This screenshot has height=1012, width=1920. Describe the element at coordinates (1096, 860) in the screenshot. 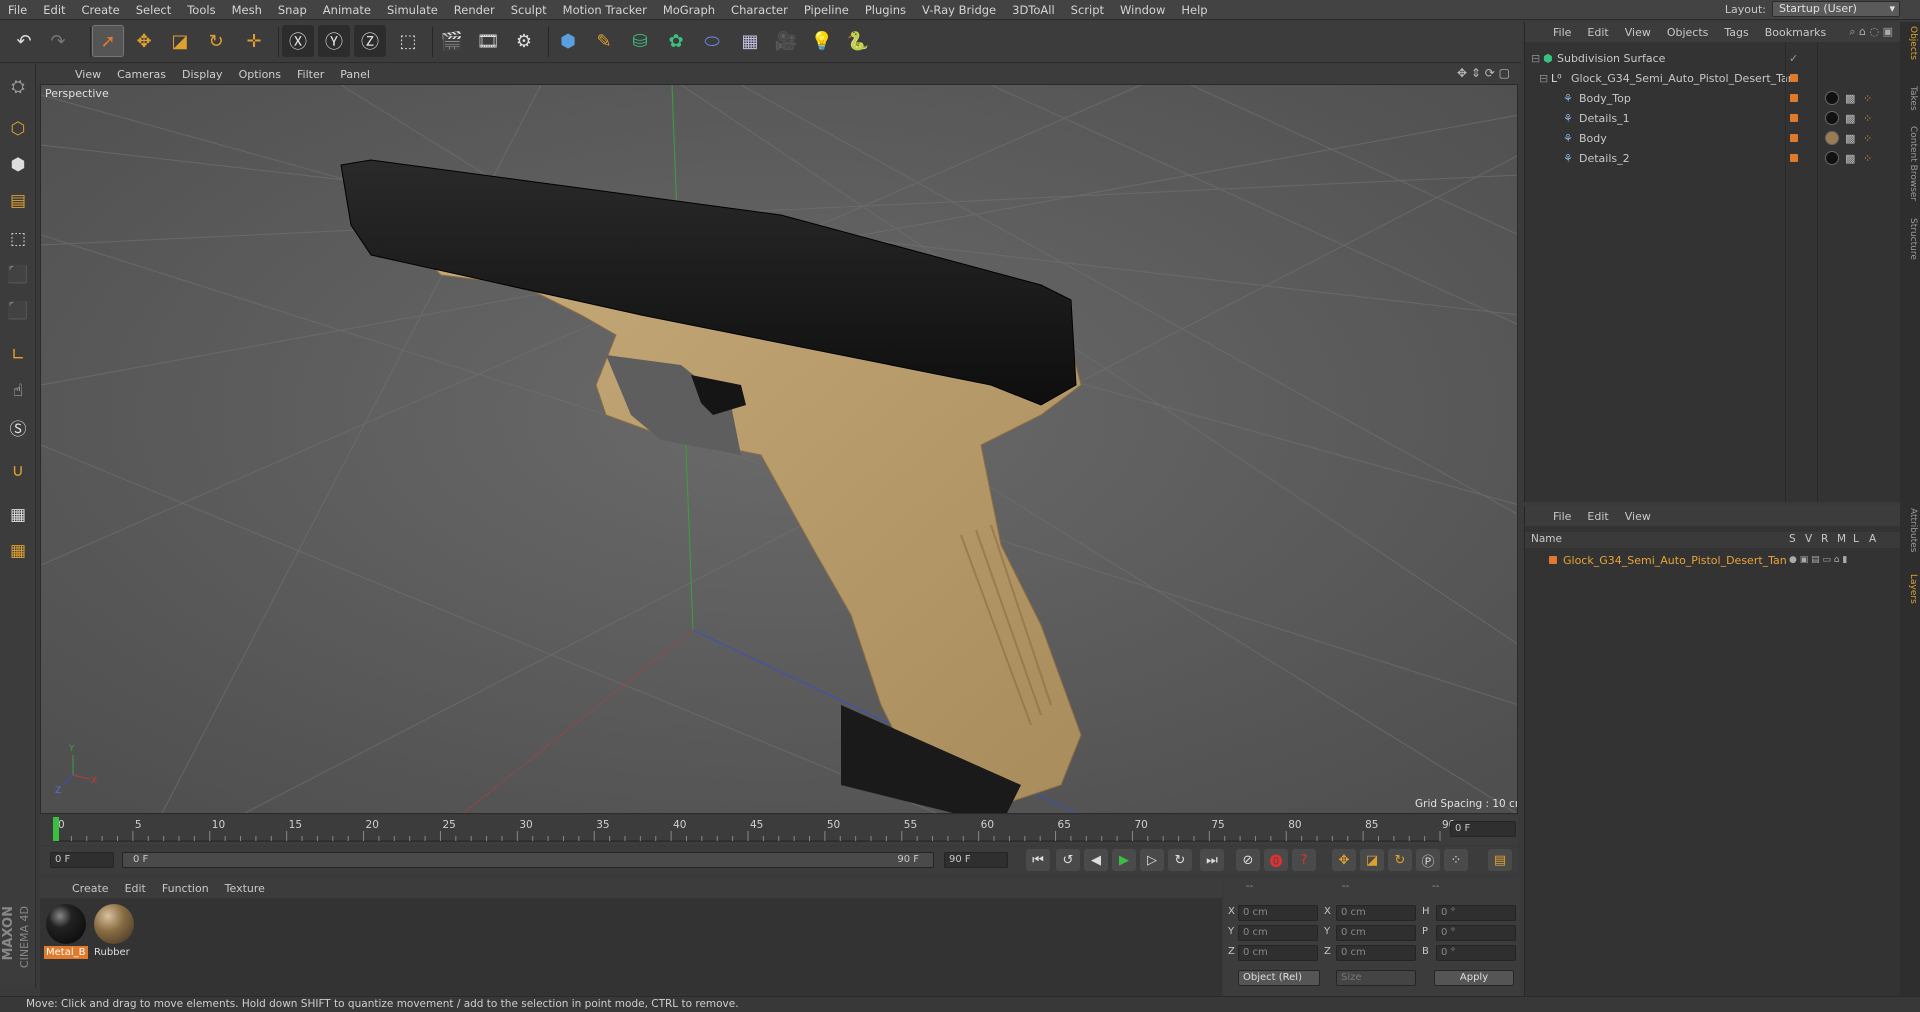

I see `previous-frame-icon: ◀` at that location.